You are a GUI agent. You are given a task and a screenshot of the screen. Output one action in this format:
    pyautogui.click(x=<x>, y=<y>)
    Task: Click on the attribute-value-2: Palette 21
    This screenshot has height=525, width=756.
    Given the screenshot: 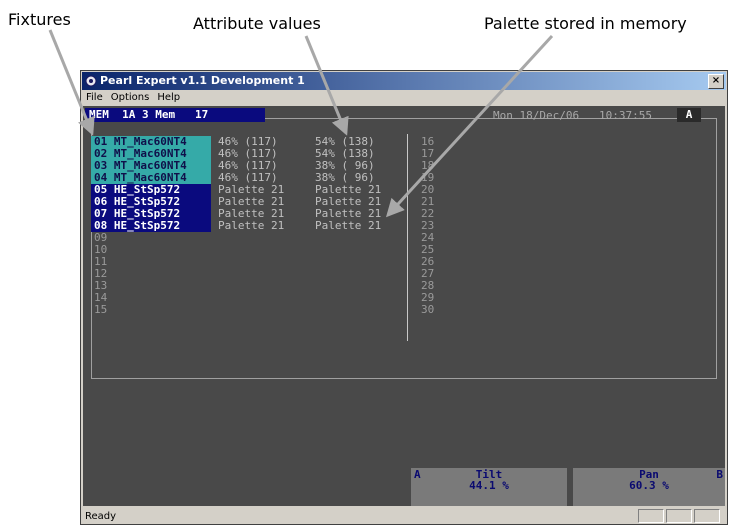 What is the action you would take?
    pyautogui.click(x=348, y=225)
    